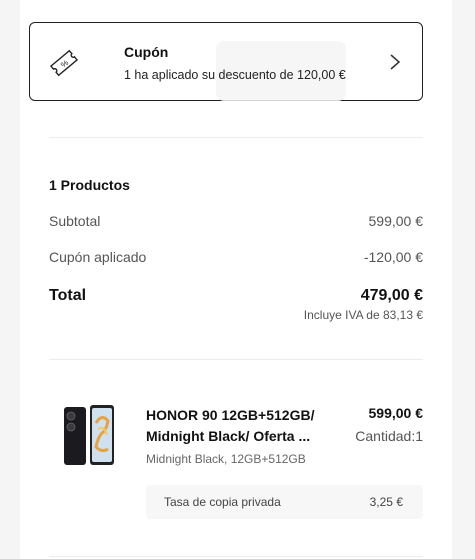 The image size is (475, 559). I want to click on coupon-applied-value: -120,00 €, so click(393, 257).